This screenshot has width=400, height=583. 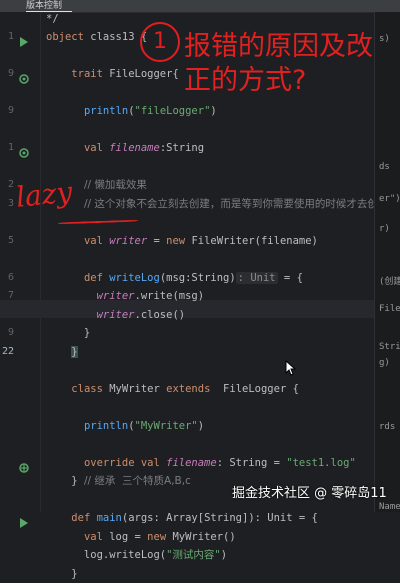 I want to click on annotation-circle-number: 1, so click(x=160, y=42).